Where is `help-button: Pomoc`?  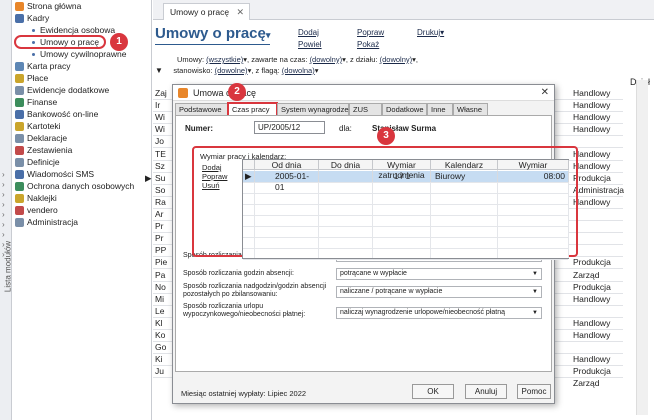
help-button: Pomoc is located at coordinates (534, 391).